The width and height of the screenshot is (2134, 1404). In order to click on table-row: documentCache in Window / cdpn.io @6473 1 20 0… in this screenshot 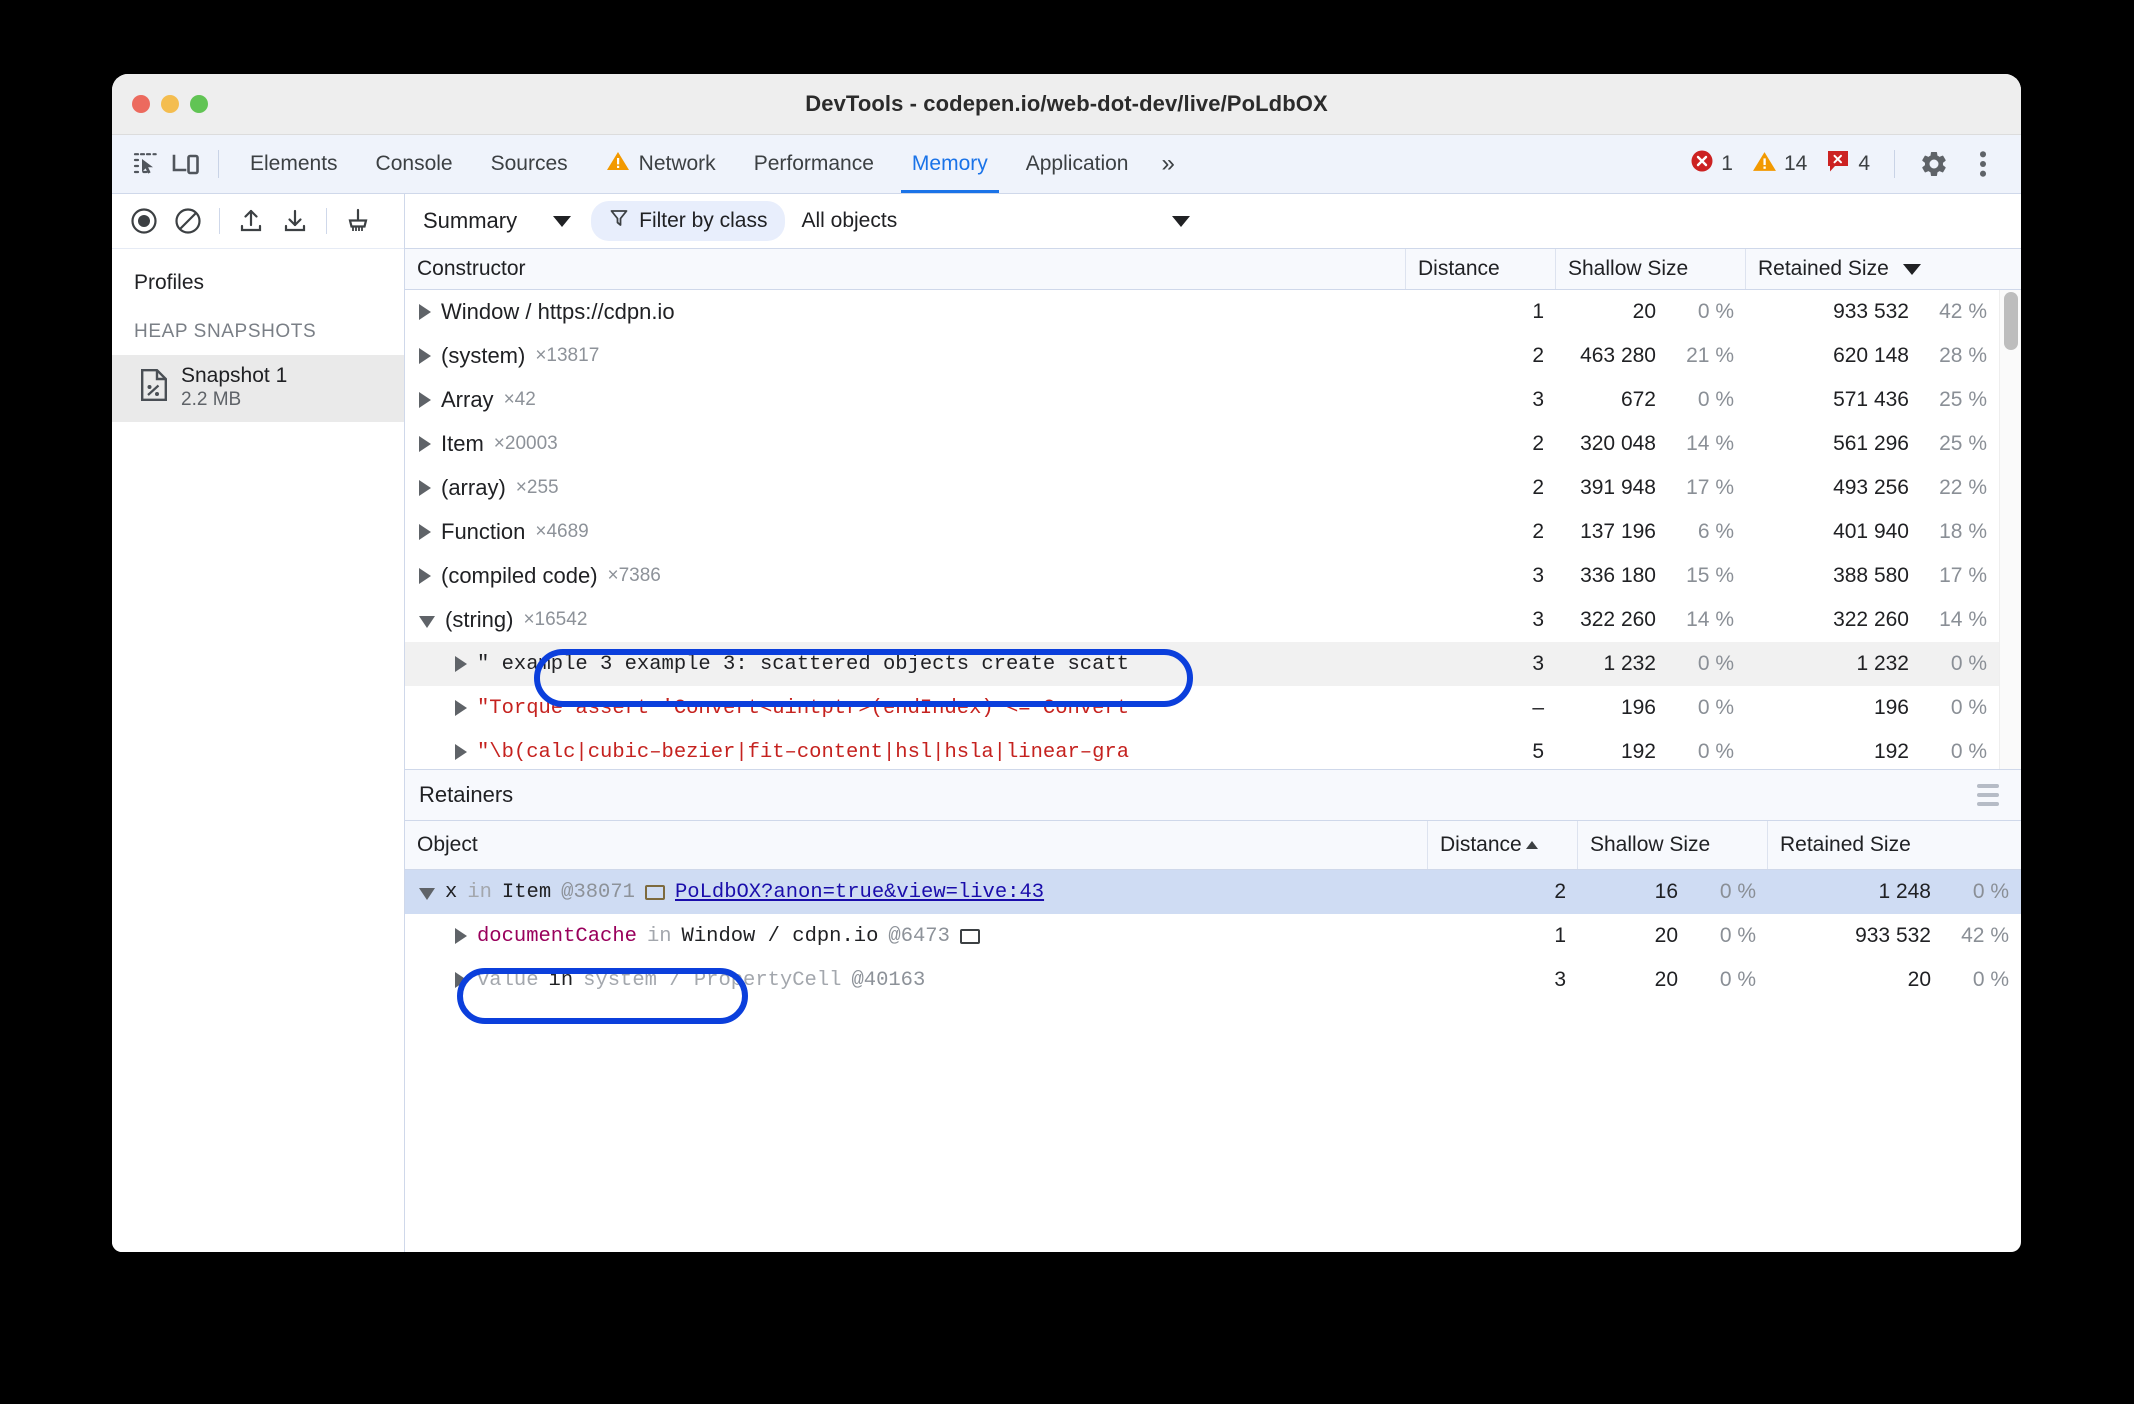, I will do `click(1213, 936)`.